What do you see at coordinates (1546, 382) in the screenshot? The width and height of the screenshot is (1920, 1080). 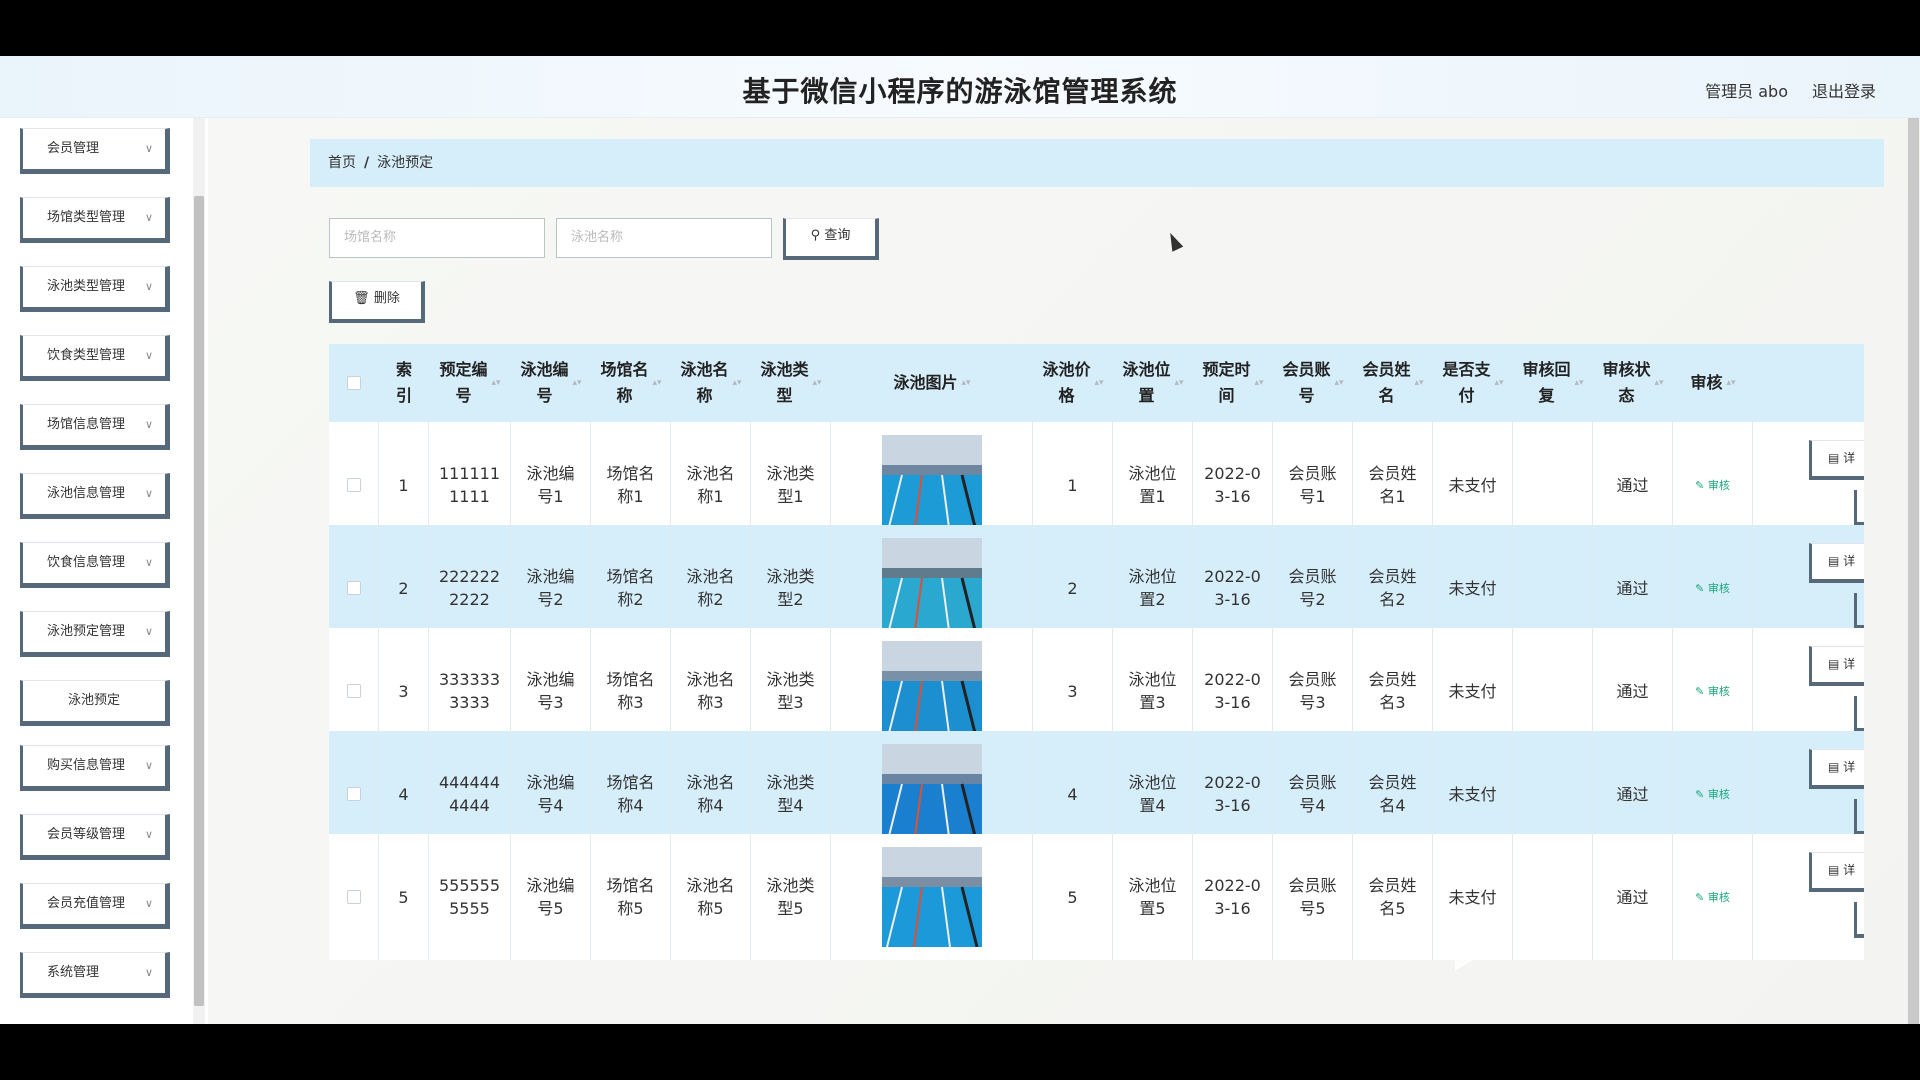 I see `column-header-label: 审核回 复` at bounding box center [1546, 382].